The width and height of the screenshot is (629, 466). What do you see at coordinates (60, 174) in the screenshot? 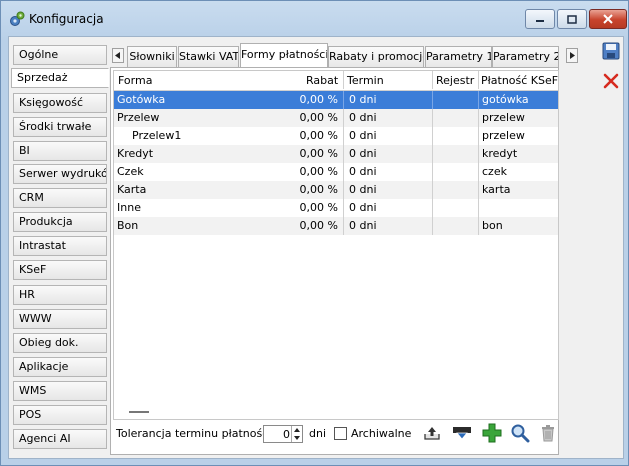
I see `left-tab-6: Serwer wydruków` at bounding box center [60, 174].